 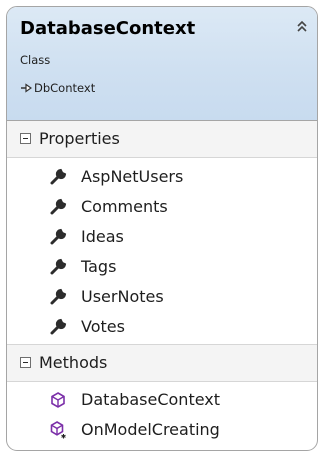 What do you see at coordinates (162, 327) in the screenshot?
I see `property-item: Votes` at bounding box center [162, 327].